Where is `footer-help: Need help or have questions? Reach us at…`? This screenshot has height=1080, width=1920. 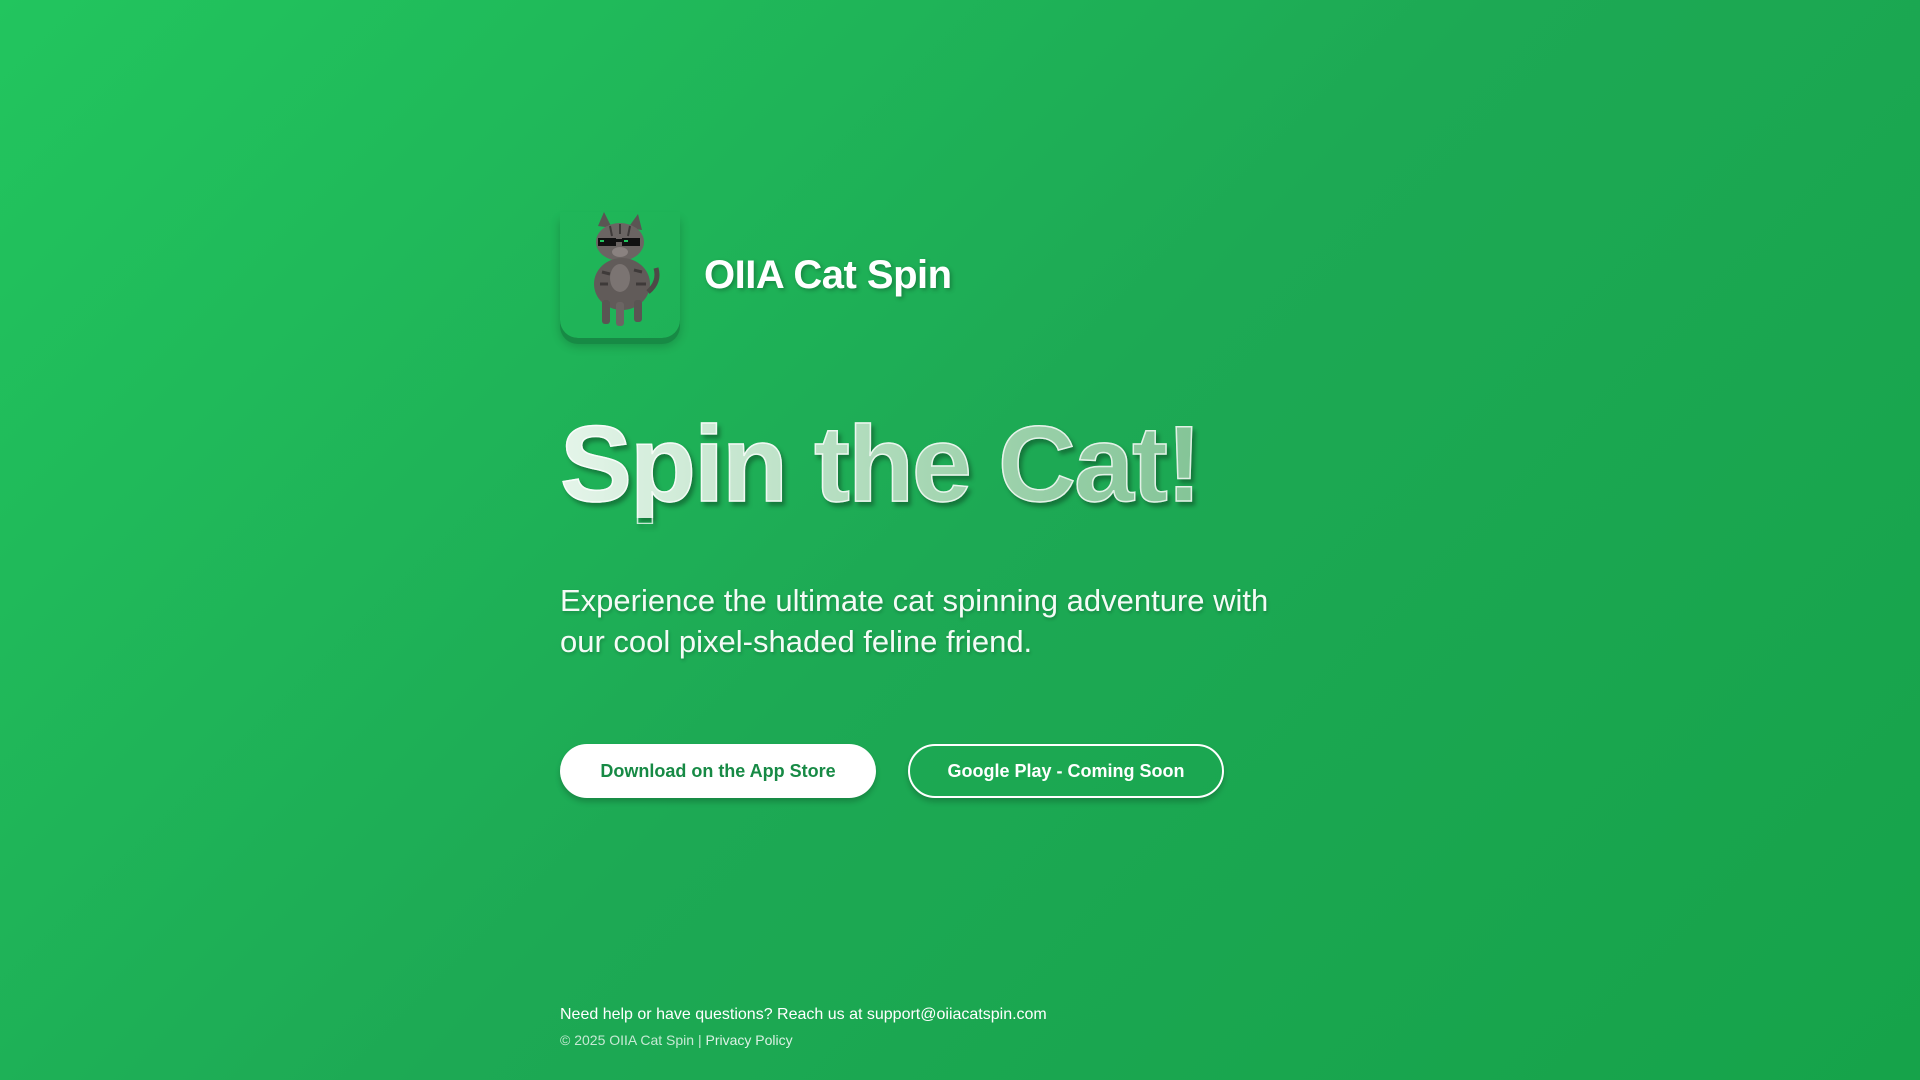 footer-help: Need help or have questions? Reach us at… is located at coordinates (803, 1015).